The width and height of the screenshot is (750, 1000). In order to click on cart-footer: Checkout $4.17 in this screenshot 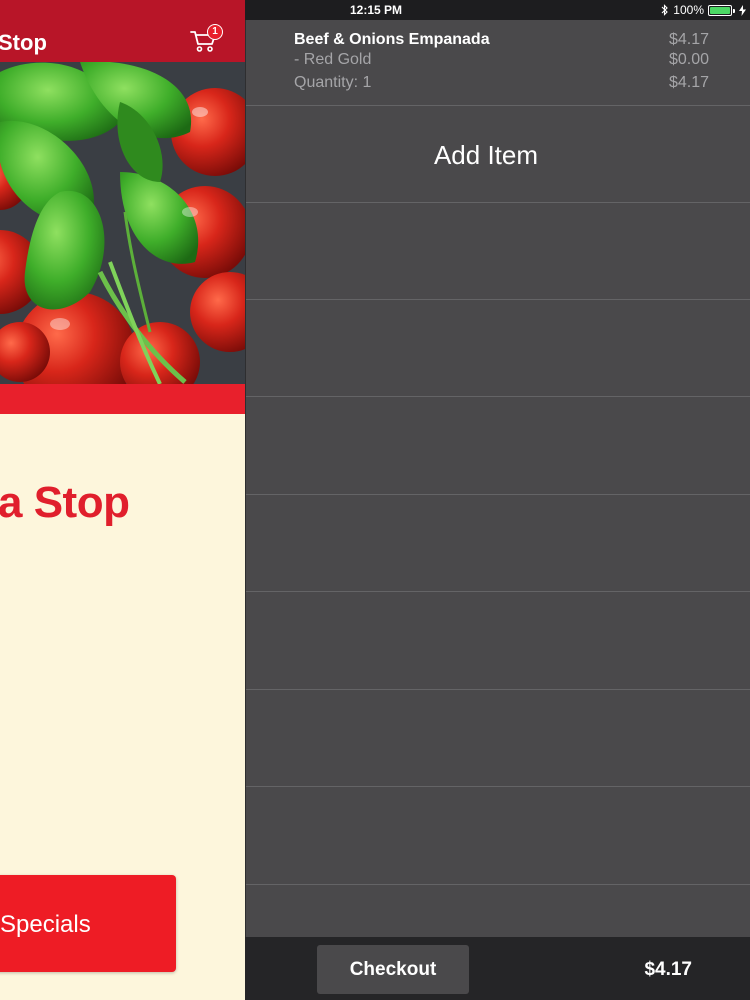, I will do `click(497, 968)`.